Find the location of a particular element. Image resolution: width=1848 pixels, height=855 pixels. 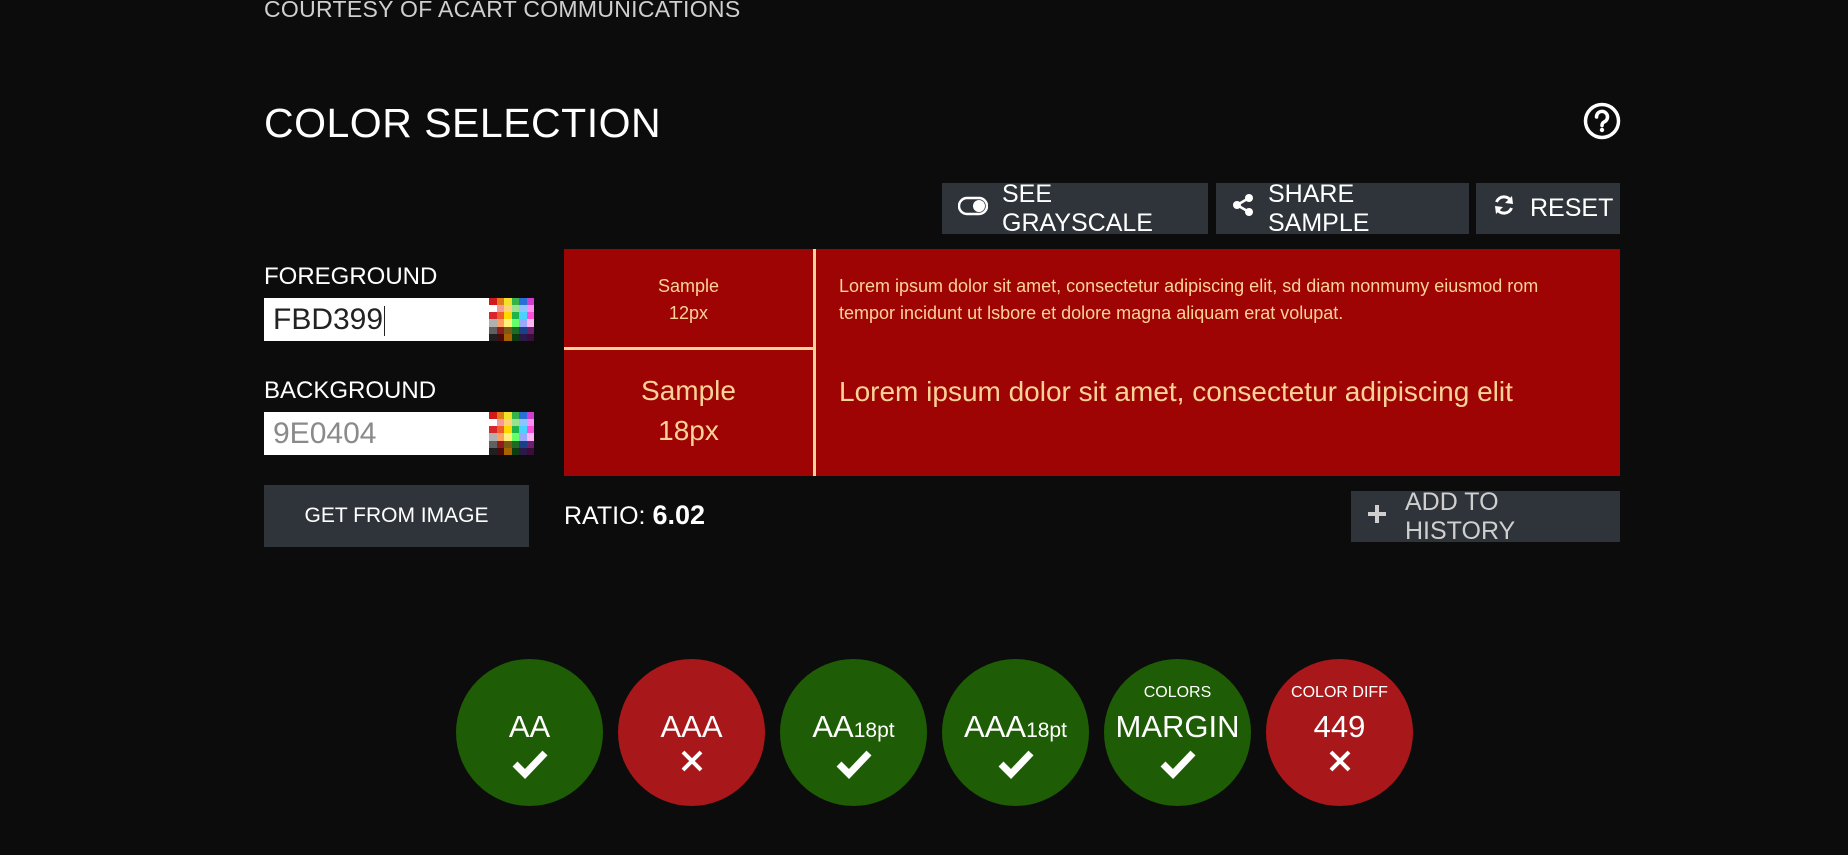

toggle-icon is located at coordinates (973, 208).